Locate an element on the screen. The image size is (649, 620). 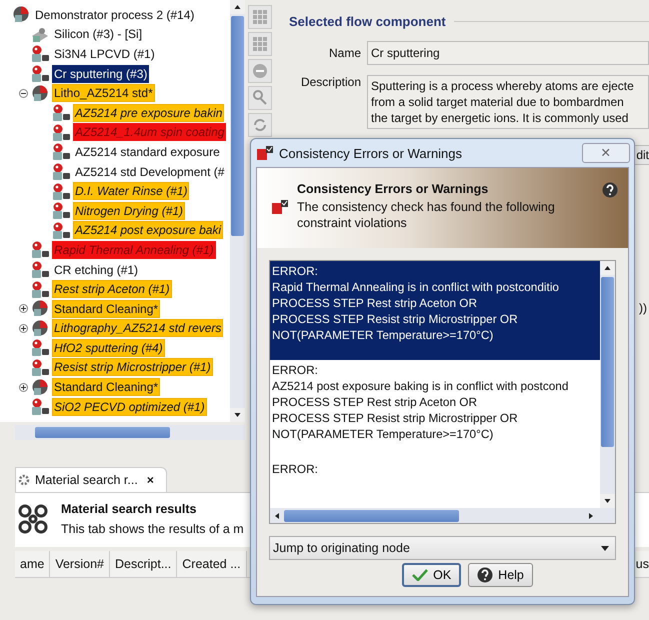
tree-item: AZ5214 std Development (# is located at coordinates (149, 171).